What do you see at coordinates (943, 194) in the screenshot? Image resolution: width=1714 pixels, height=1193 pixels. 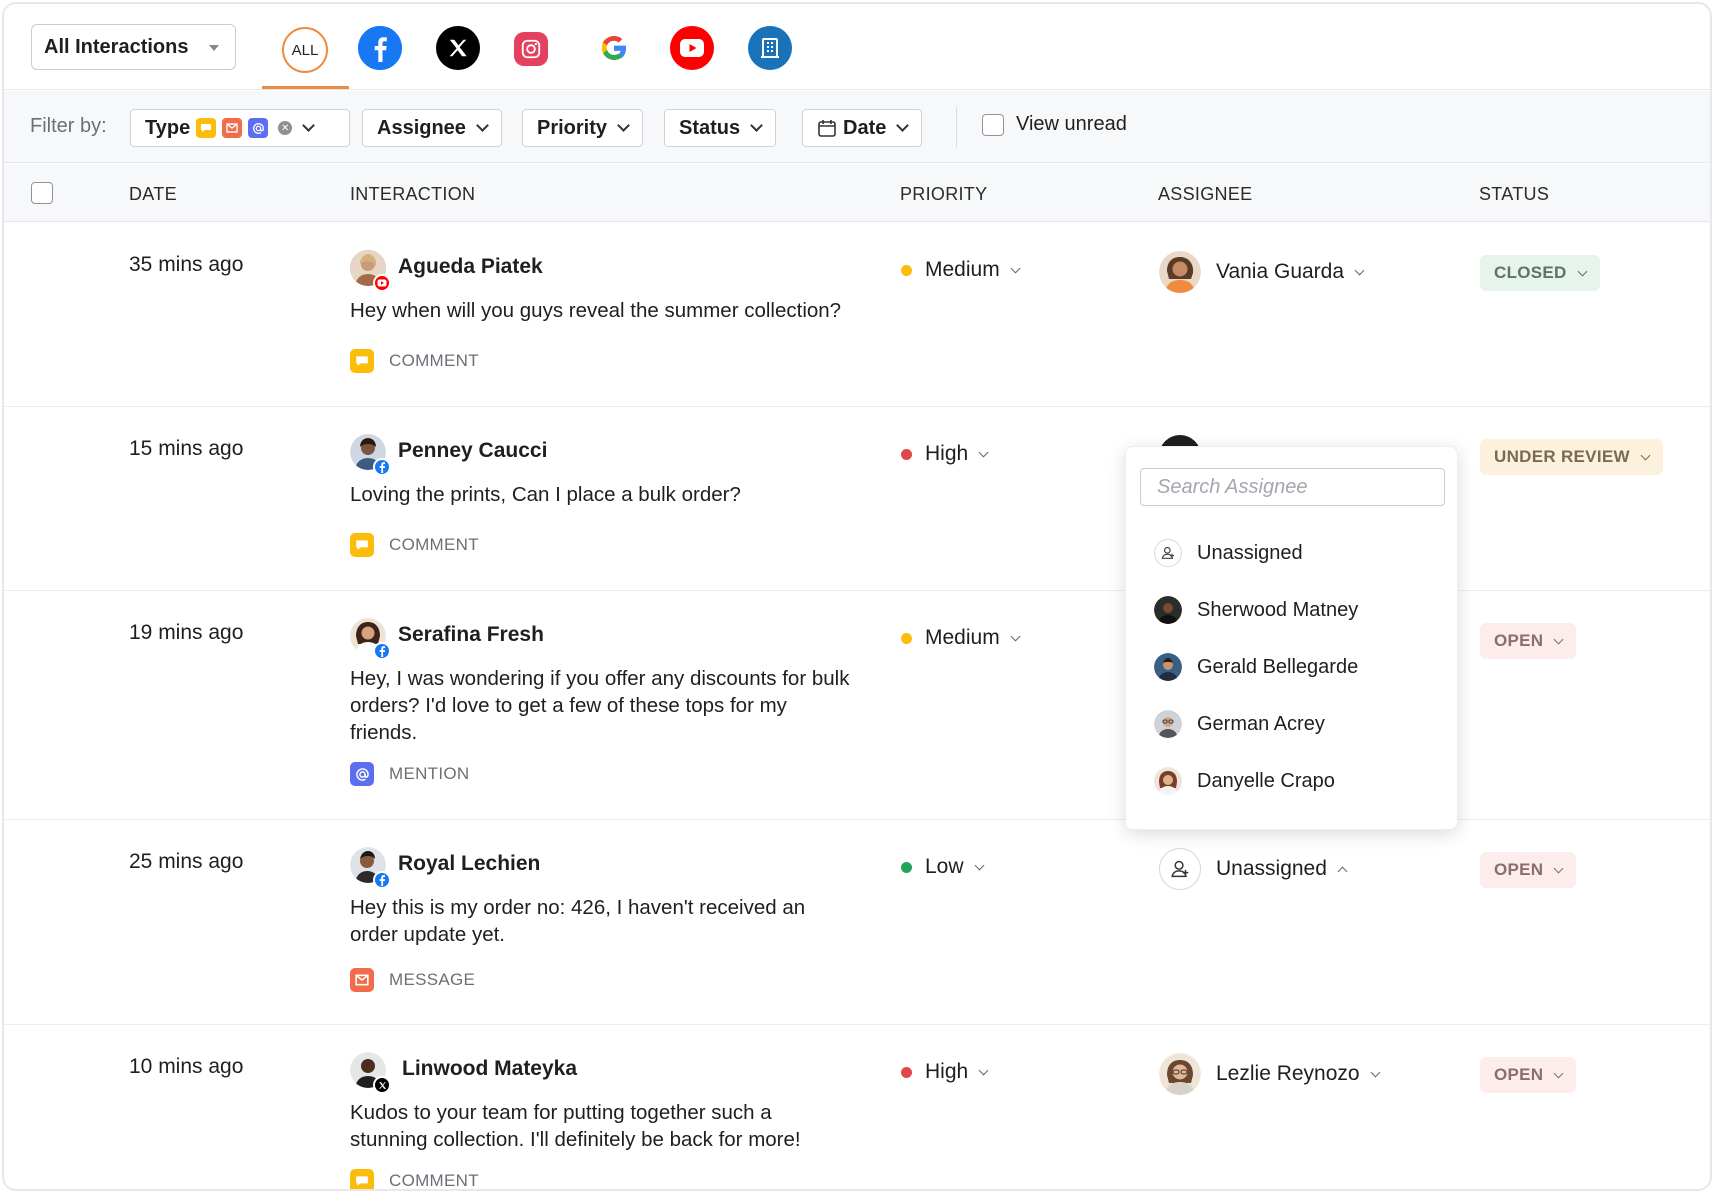 I see `column-header-priority: PRIORITY` at bounding box center [943, 194].